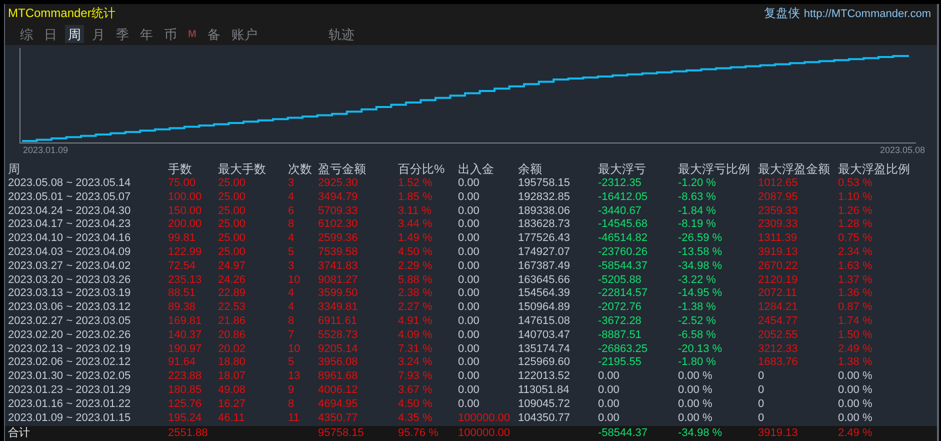 Image resolution: width=941 pixels, height=441 pixels. I want to click on table-cell-text: 1.36 %, so click(856, 293).